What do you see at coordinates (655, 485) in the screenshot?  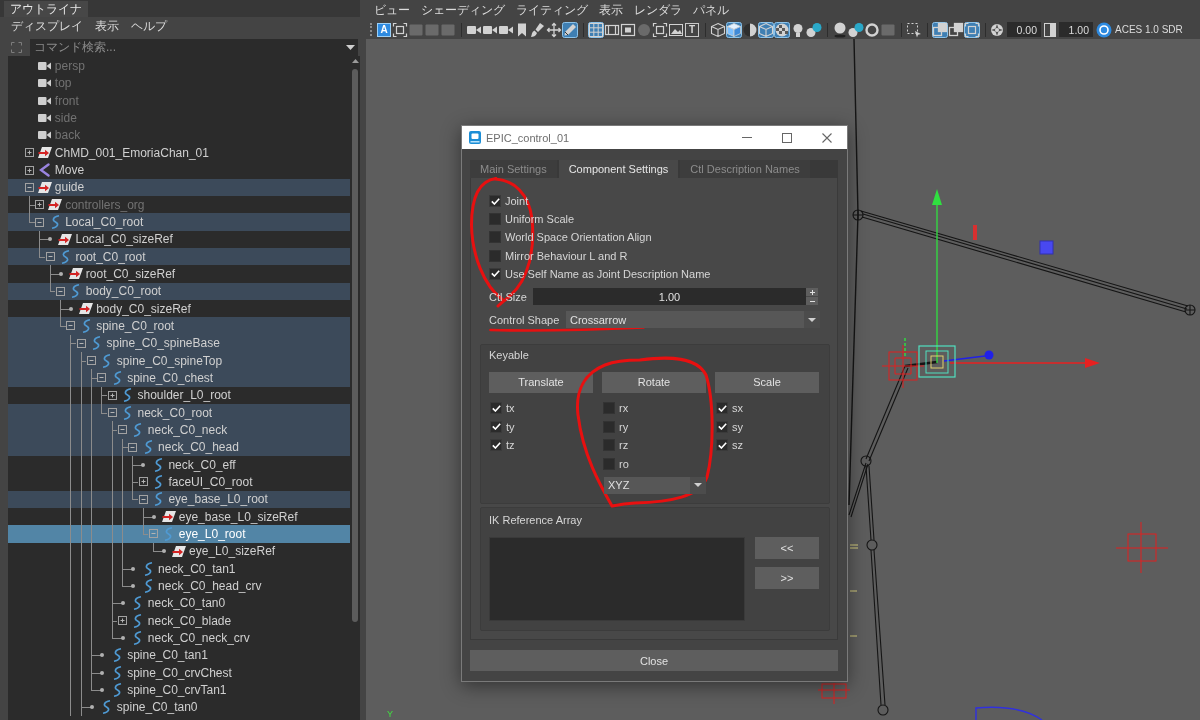 I see `dropdown: XYZ` at bounding box center [655, 485].